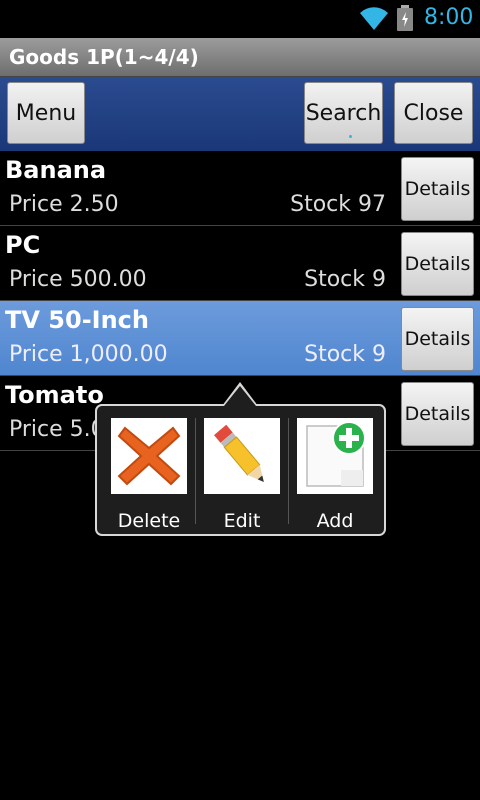  Describe the element at coordinates (350, 136) in the screenshot. I see `indicator-dot-icon` at that location.